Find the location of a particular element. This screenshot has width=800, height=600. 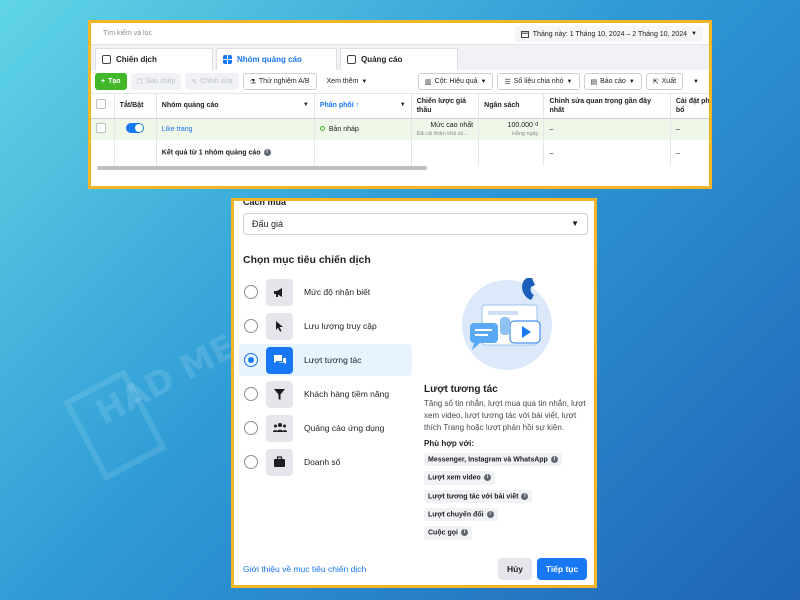

export-label: Xuất is located at coordinates (669, 81).